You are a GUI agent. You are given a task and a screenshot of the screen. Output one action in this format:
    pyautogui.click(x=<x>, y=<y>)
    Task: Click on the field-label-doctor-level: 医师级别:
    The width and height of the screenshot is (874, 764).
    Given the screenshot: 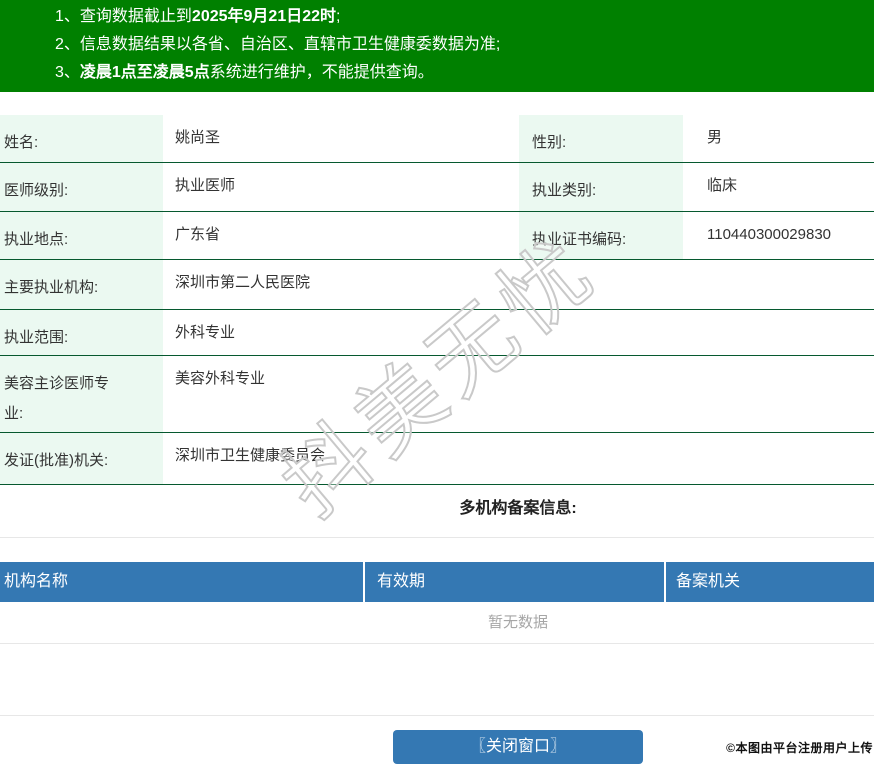 What is the action you would take?
    pyautogui.click(x=81, y=187)
    